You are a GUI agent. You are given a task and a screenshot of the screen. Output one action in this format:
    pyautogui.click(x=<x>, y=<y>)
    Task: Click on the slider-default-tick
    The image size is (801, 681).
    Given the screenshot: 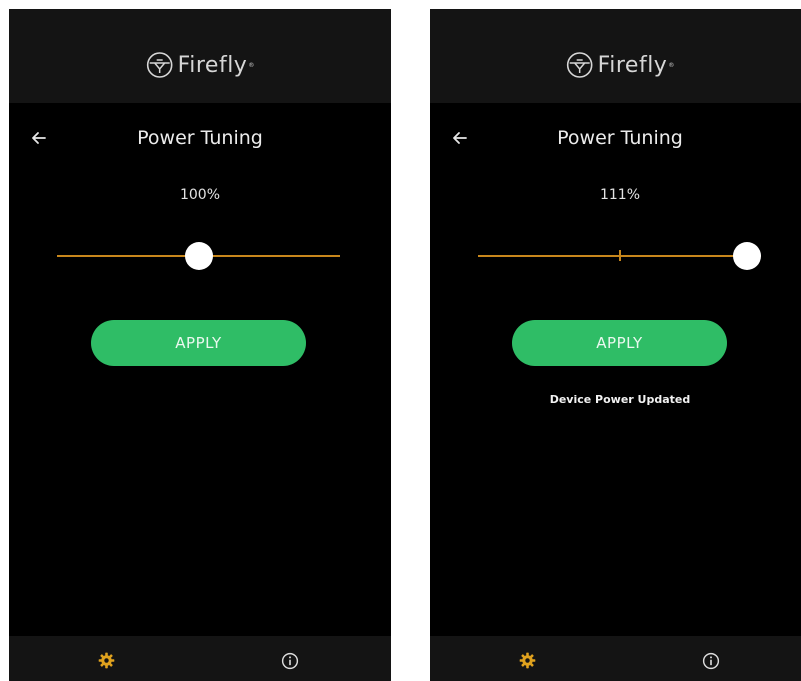 What is the action you would take?
    pyautogui.click(x=619, y=255)
    